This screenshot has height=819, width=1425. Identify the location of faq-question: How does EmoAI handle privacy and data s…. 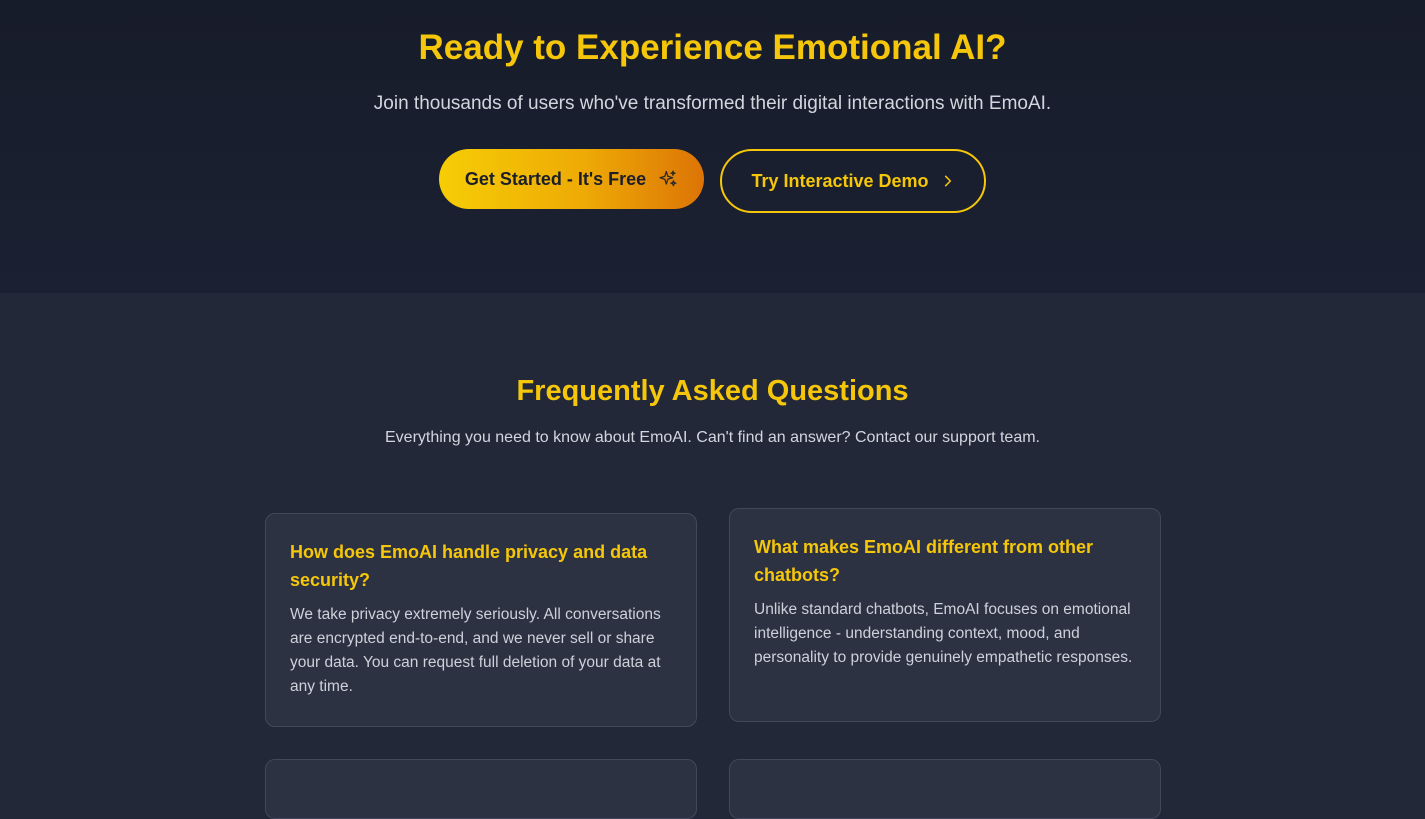
(469, 566).